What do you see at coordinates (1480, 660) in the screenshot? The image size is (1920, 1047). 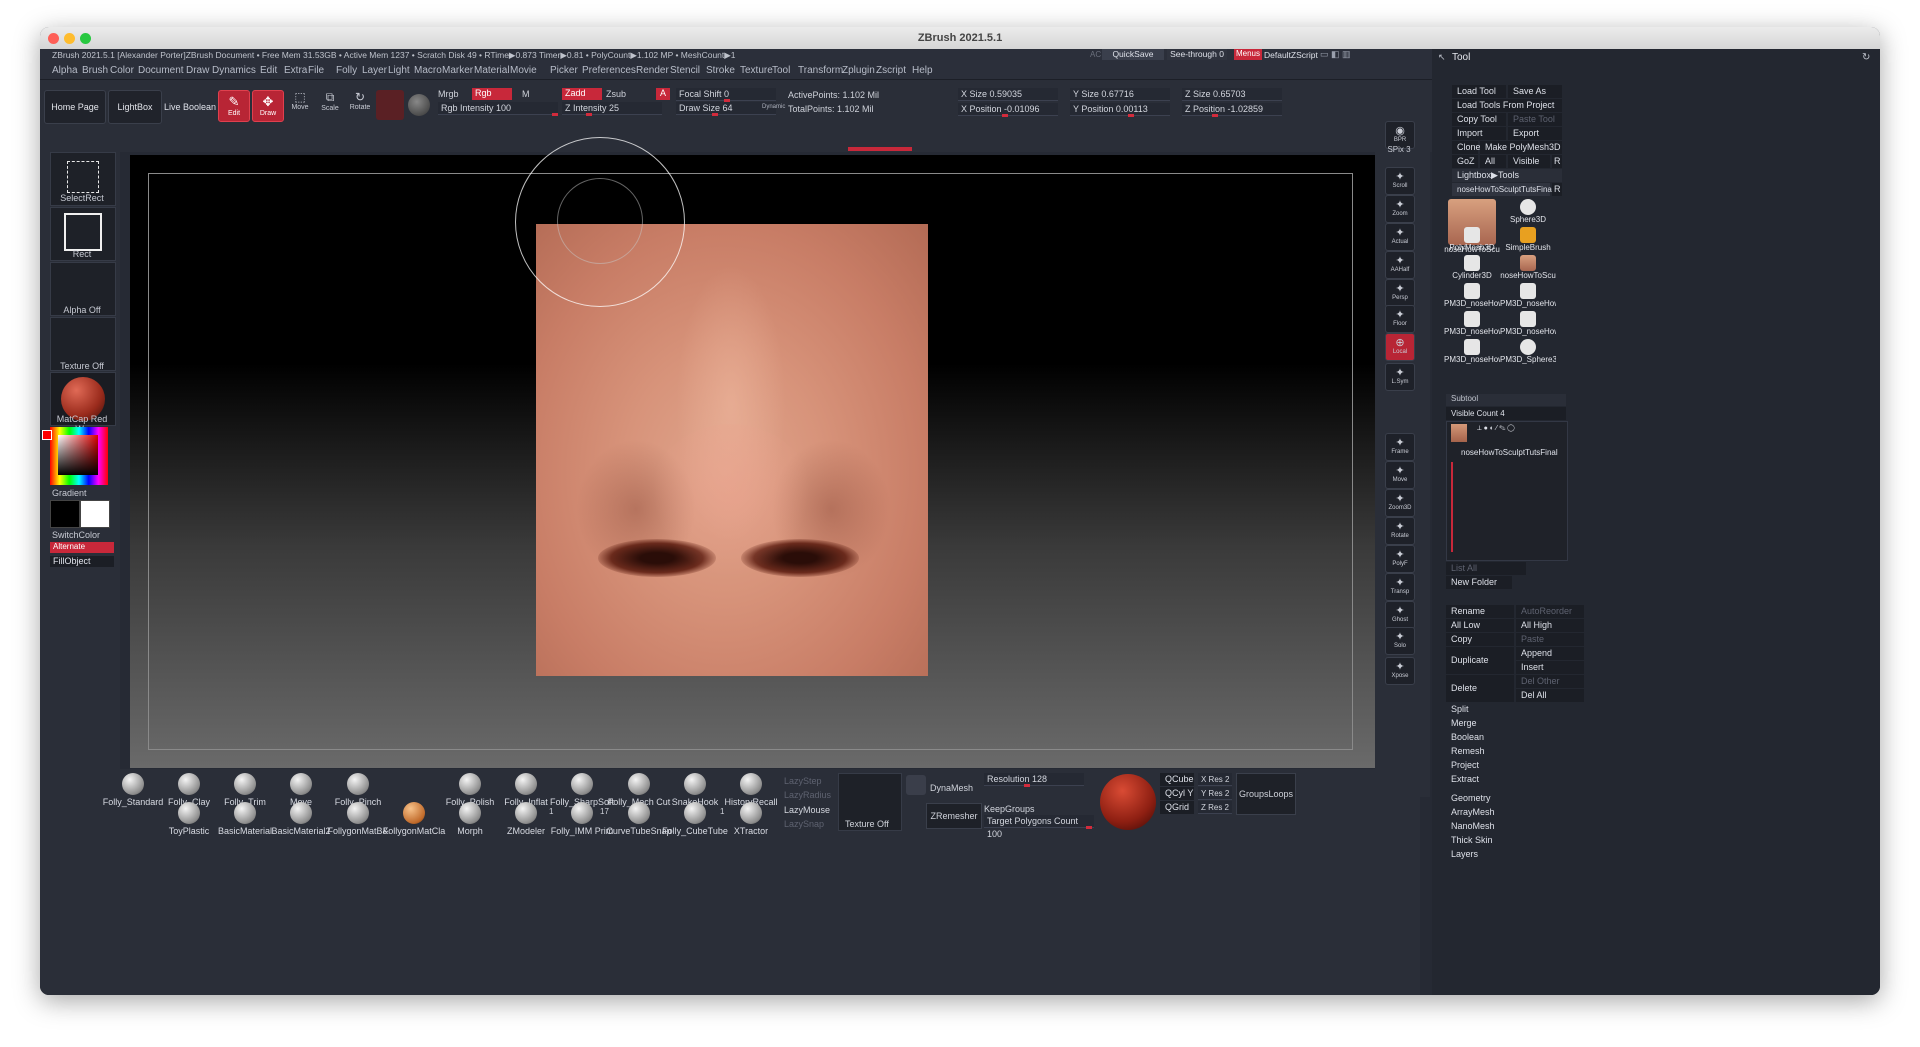 I see `duplicate-button: Duplicate` at bounding box center [1480, 660].